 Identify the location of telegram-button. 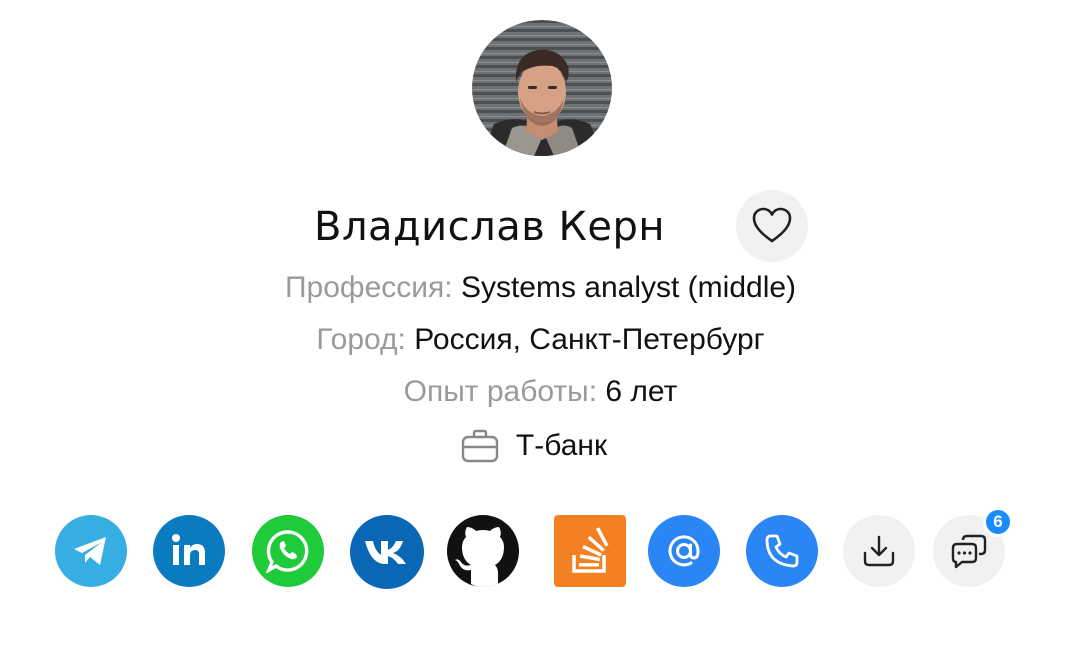
(91, 551).